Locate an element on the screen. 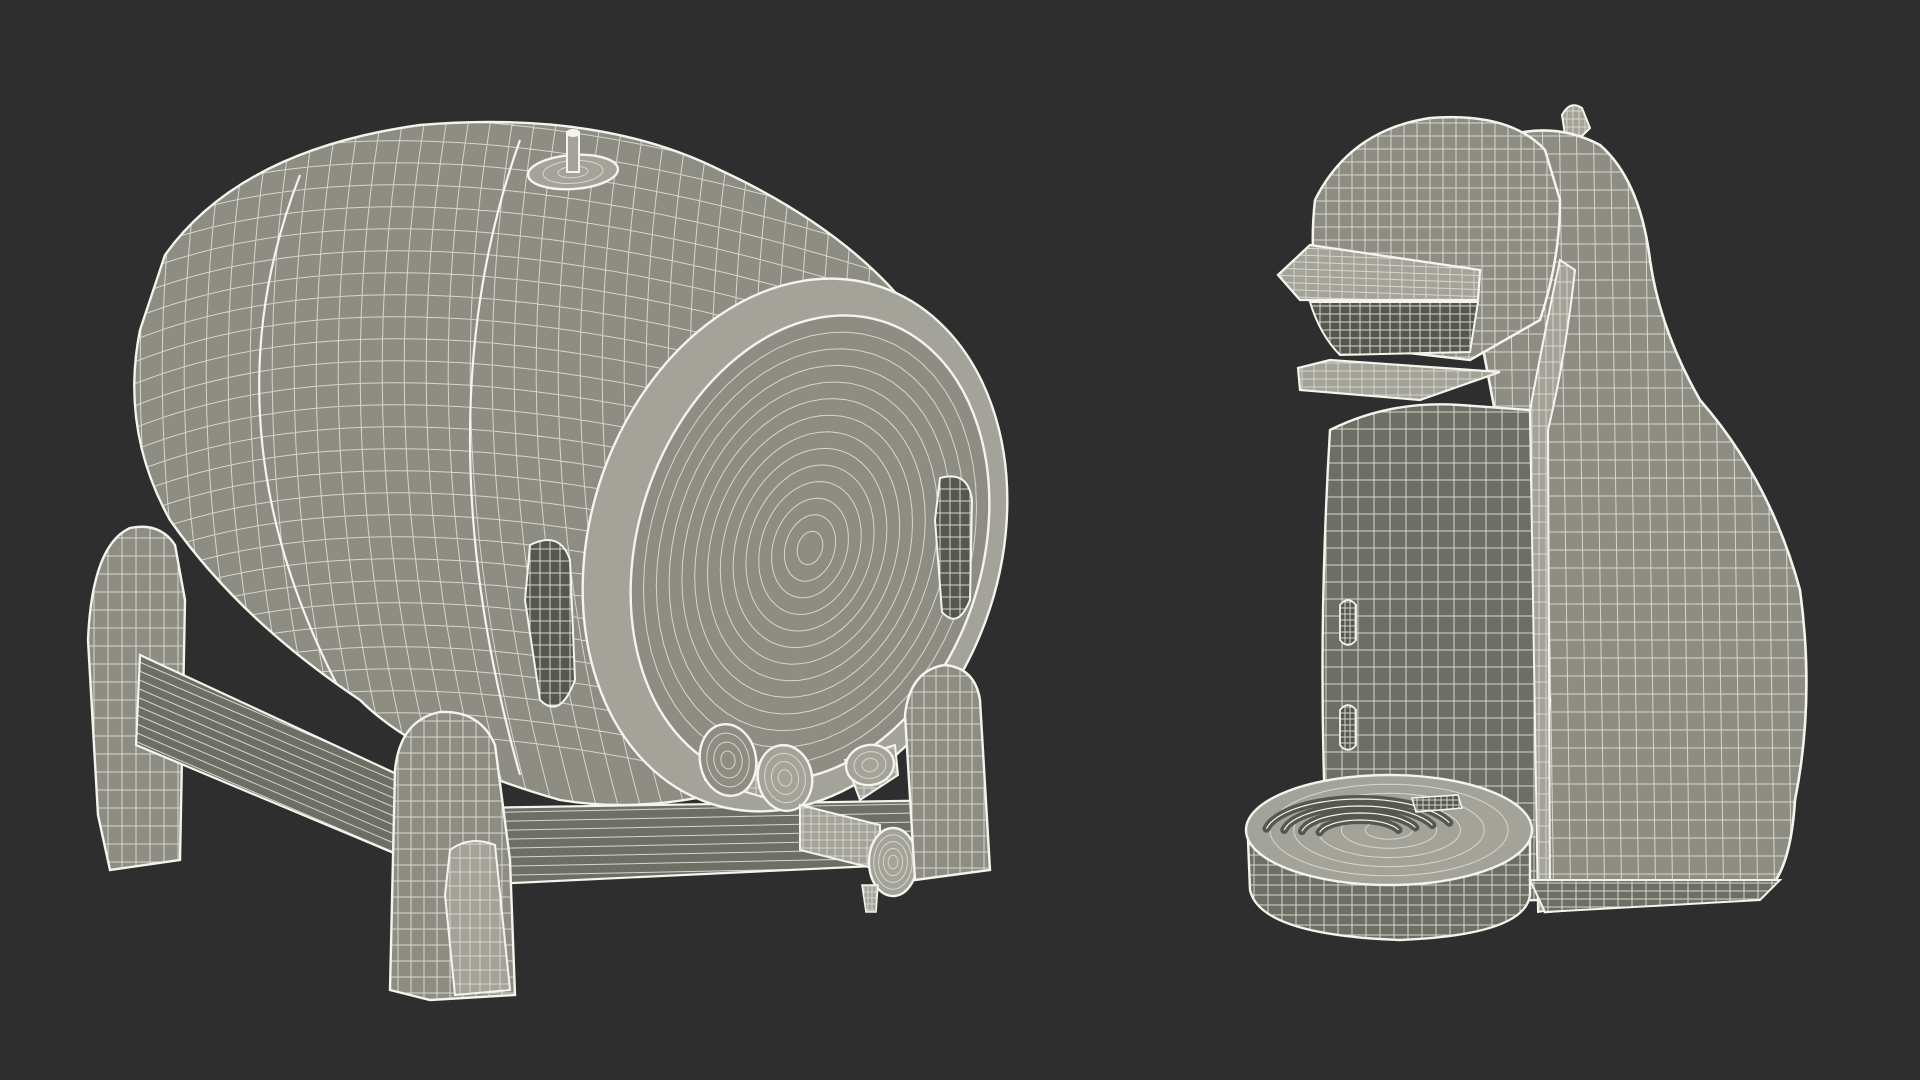  coffee-capsule-holder is located at coordinates (1394, 329).